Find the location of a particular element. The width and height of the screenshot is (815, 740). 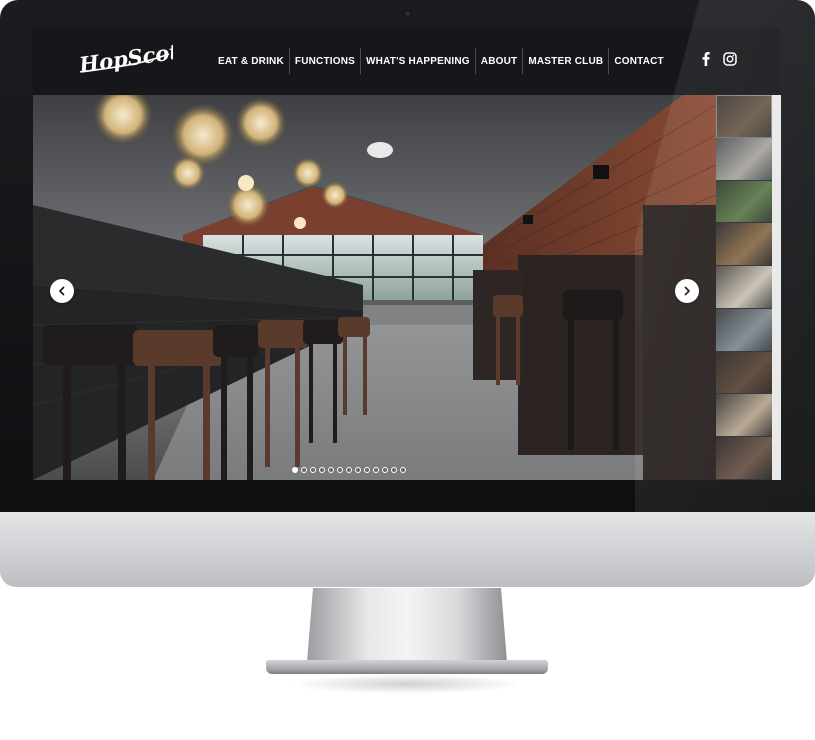

monitor-base is located at coordinates (407, 667).